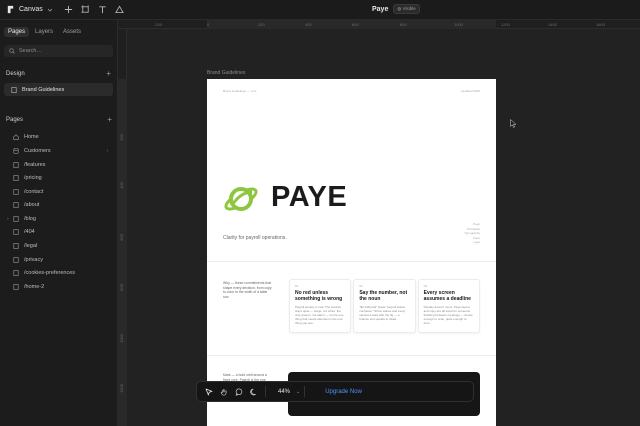 The image size is (640, 426). Describe the element at coordinates (351, 355) in the screenshot. I see `section-divider` at that location.